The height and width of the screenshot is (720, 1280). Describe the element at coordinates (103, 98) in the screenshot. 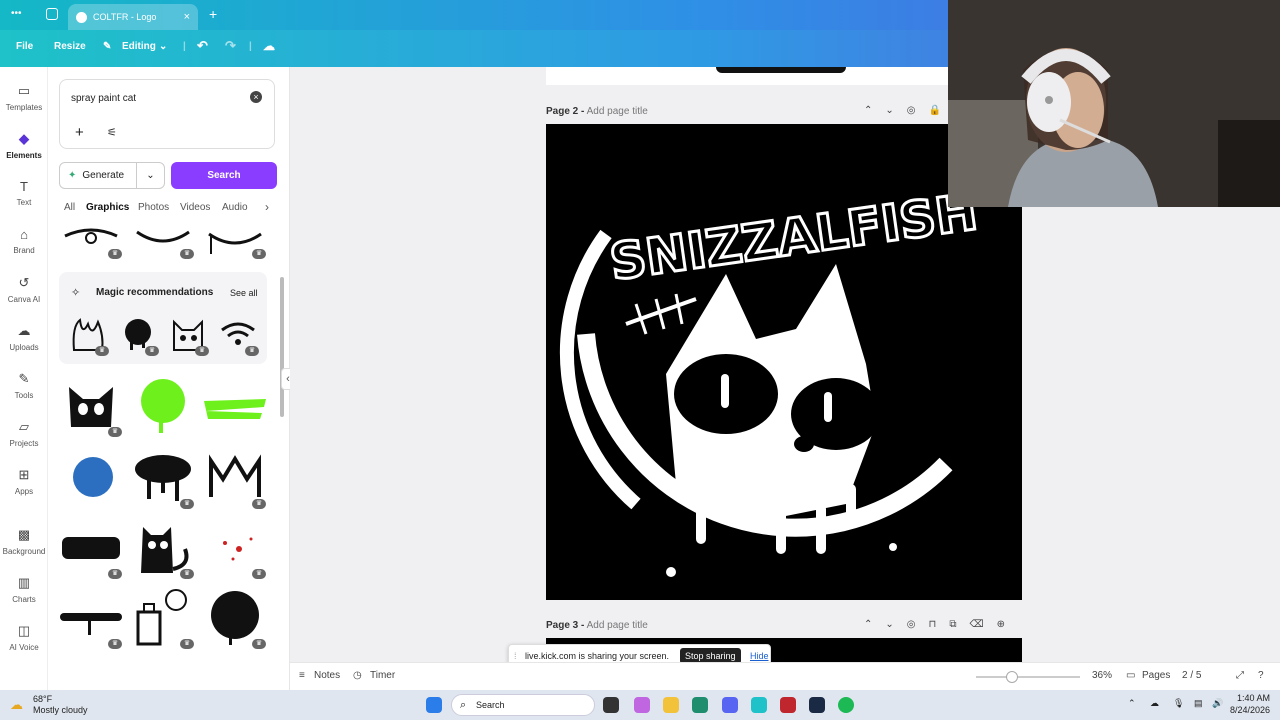

I see `search-input: spray paint cat` at that location.